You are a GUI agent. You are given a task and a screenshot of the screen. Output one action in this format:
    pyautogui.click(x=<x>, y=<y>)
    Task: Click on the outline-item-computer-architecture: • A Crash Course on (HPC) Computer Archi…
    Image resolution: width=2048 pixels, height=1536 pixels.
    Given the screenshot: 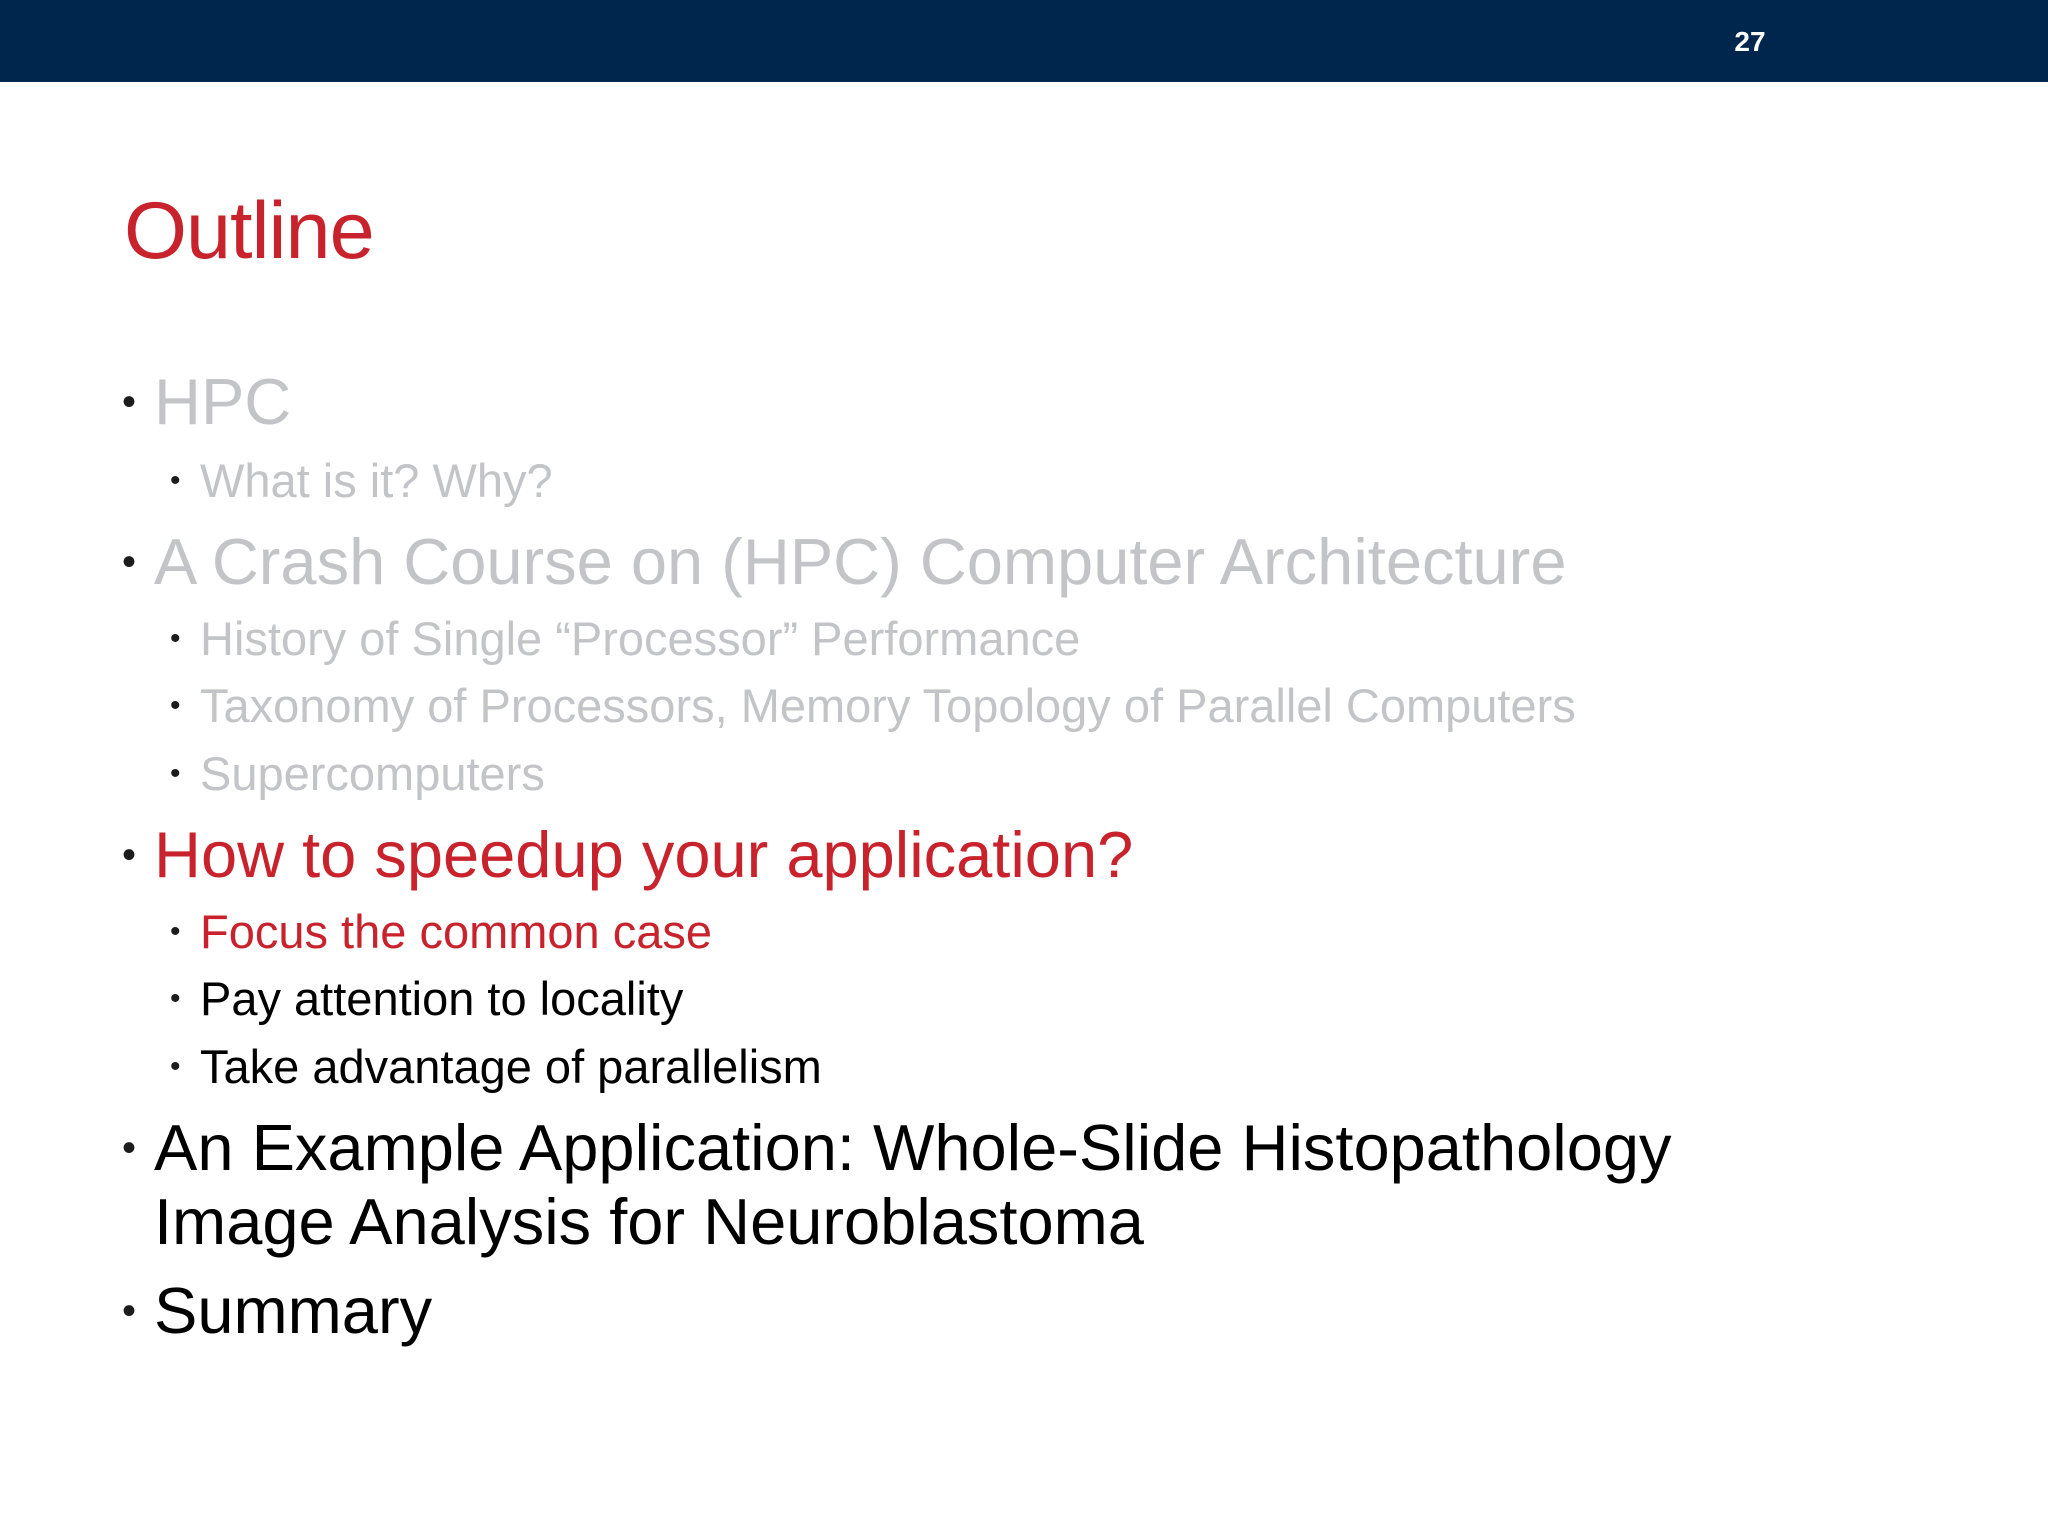 What is the action you would take?
    pyautogui.click(x=844, y=562)
    